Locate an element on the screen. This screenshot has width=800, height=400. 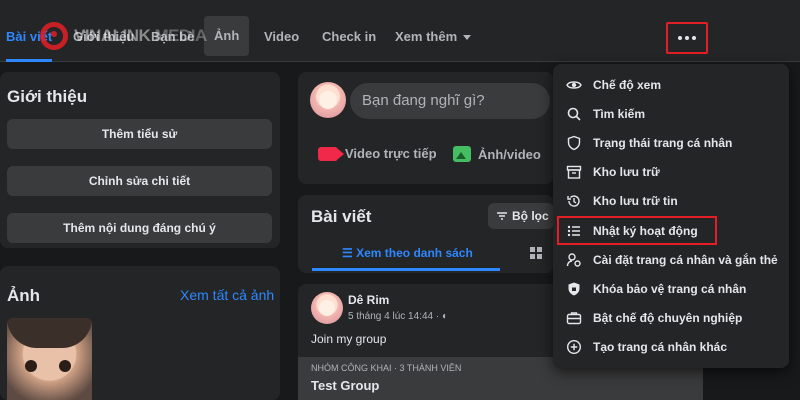
menu-item-lock-profile: Khóa bảo vệ trang cá nhân is located at coordinates (671, 288).